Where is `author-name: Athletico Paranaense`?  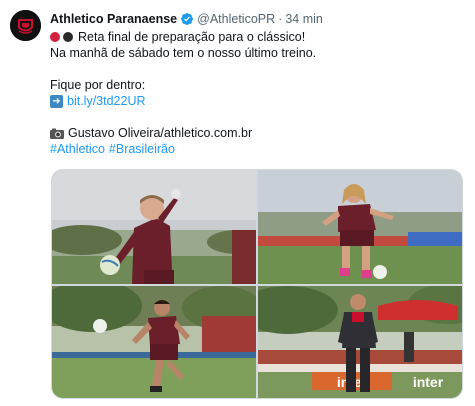 author-name: Athletico Paranaense is located at coordinates (113, 19).